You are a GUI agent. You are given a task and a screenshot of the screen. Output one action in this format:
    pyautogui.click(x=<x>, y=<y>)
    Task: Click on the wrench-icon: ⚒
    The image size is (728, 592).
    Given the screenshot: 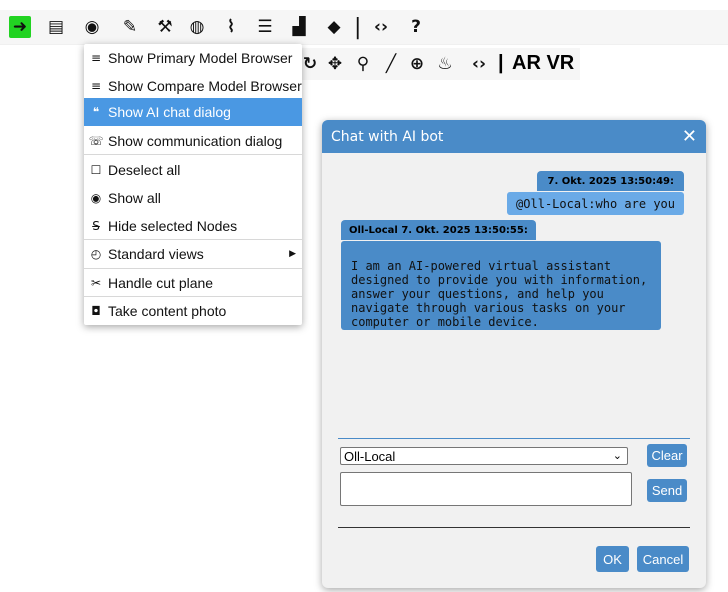 What is the action you would take?
    pyautogui.click(x=165, y=27)
    